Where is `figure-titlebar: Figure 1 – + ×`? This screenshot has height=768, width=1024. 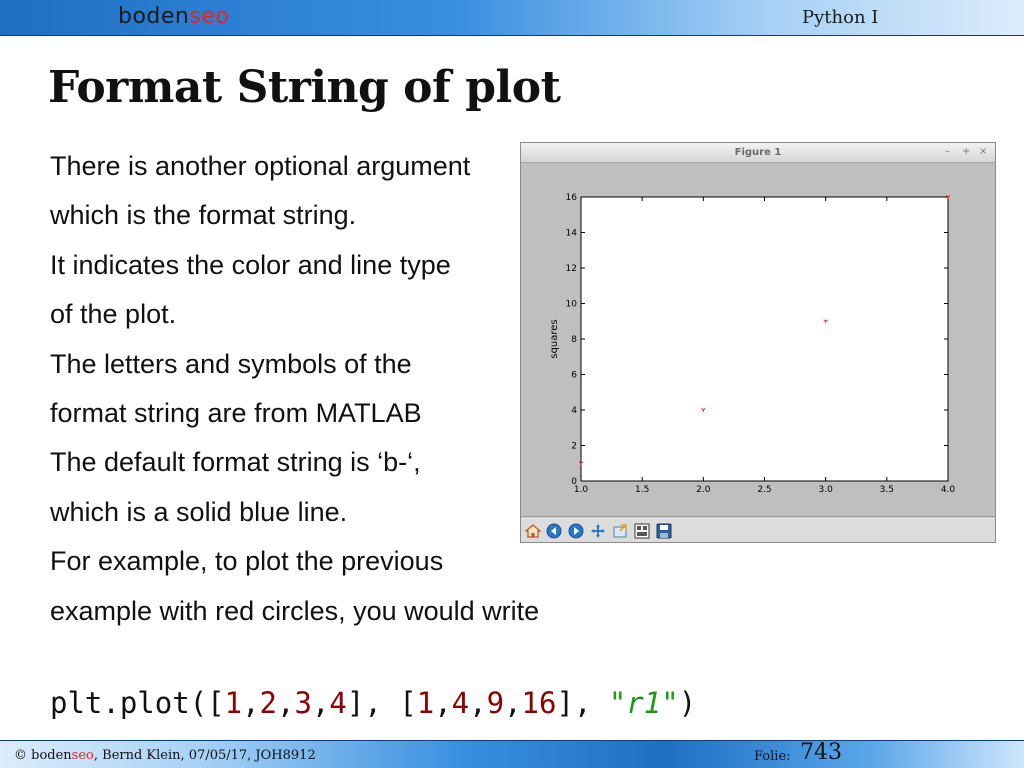 figure-titlebar: Figure 1 – + × is located at coordinates (758, 153).